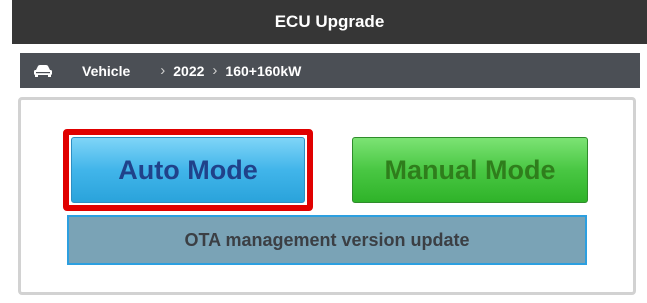  I want to click on manual-mode-button: Manual Mode, so click(470, 170).